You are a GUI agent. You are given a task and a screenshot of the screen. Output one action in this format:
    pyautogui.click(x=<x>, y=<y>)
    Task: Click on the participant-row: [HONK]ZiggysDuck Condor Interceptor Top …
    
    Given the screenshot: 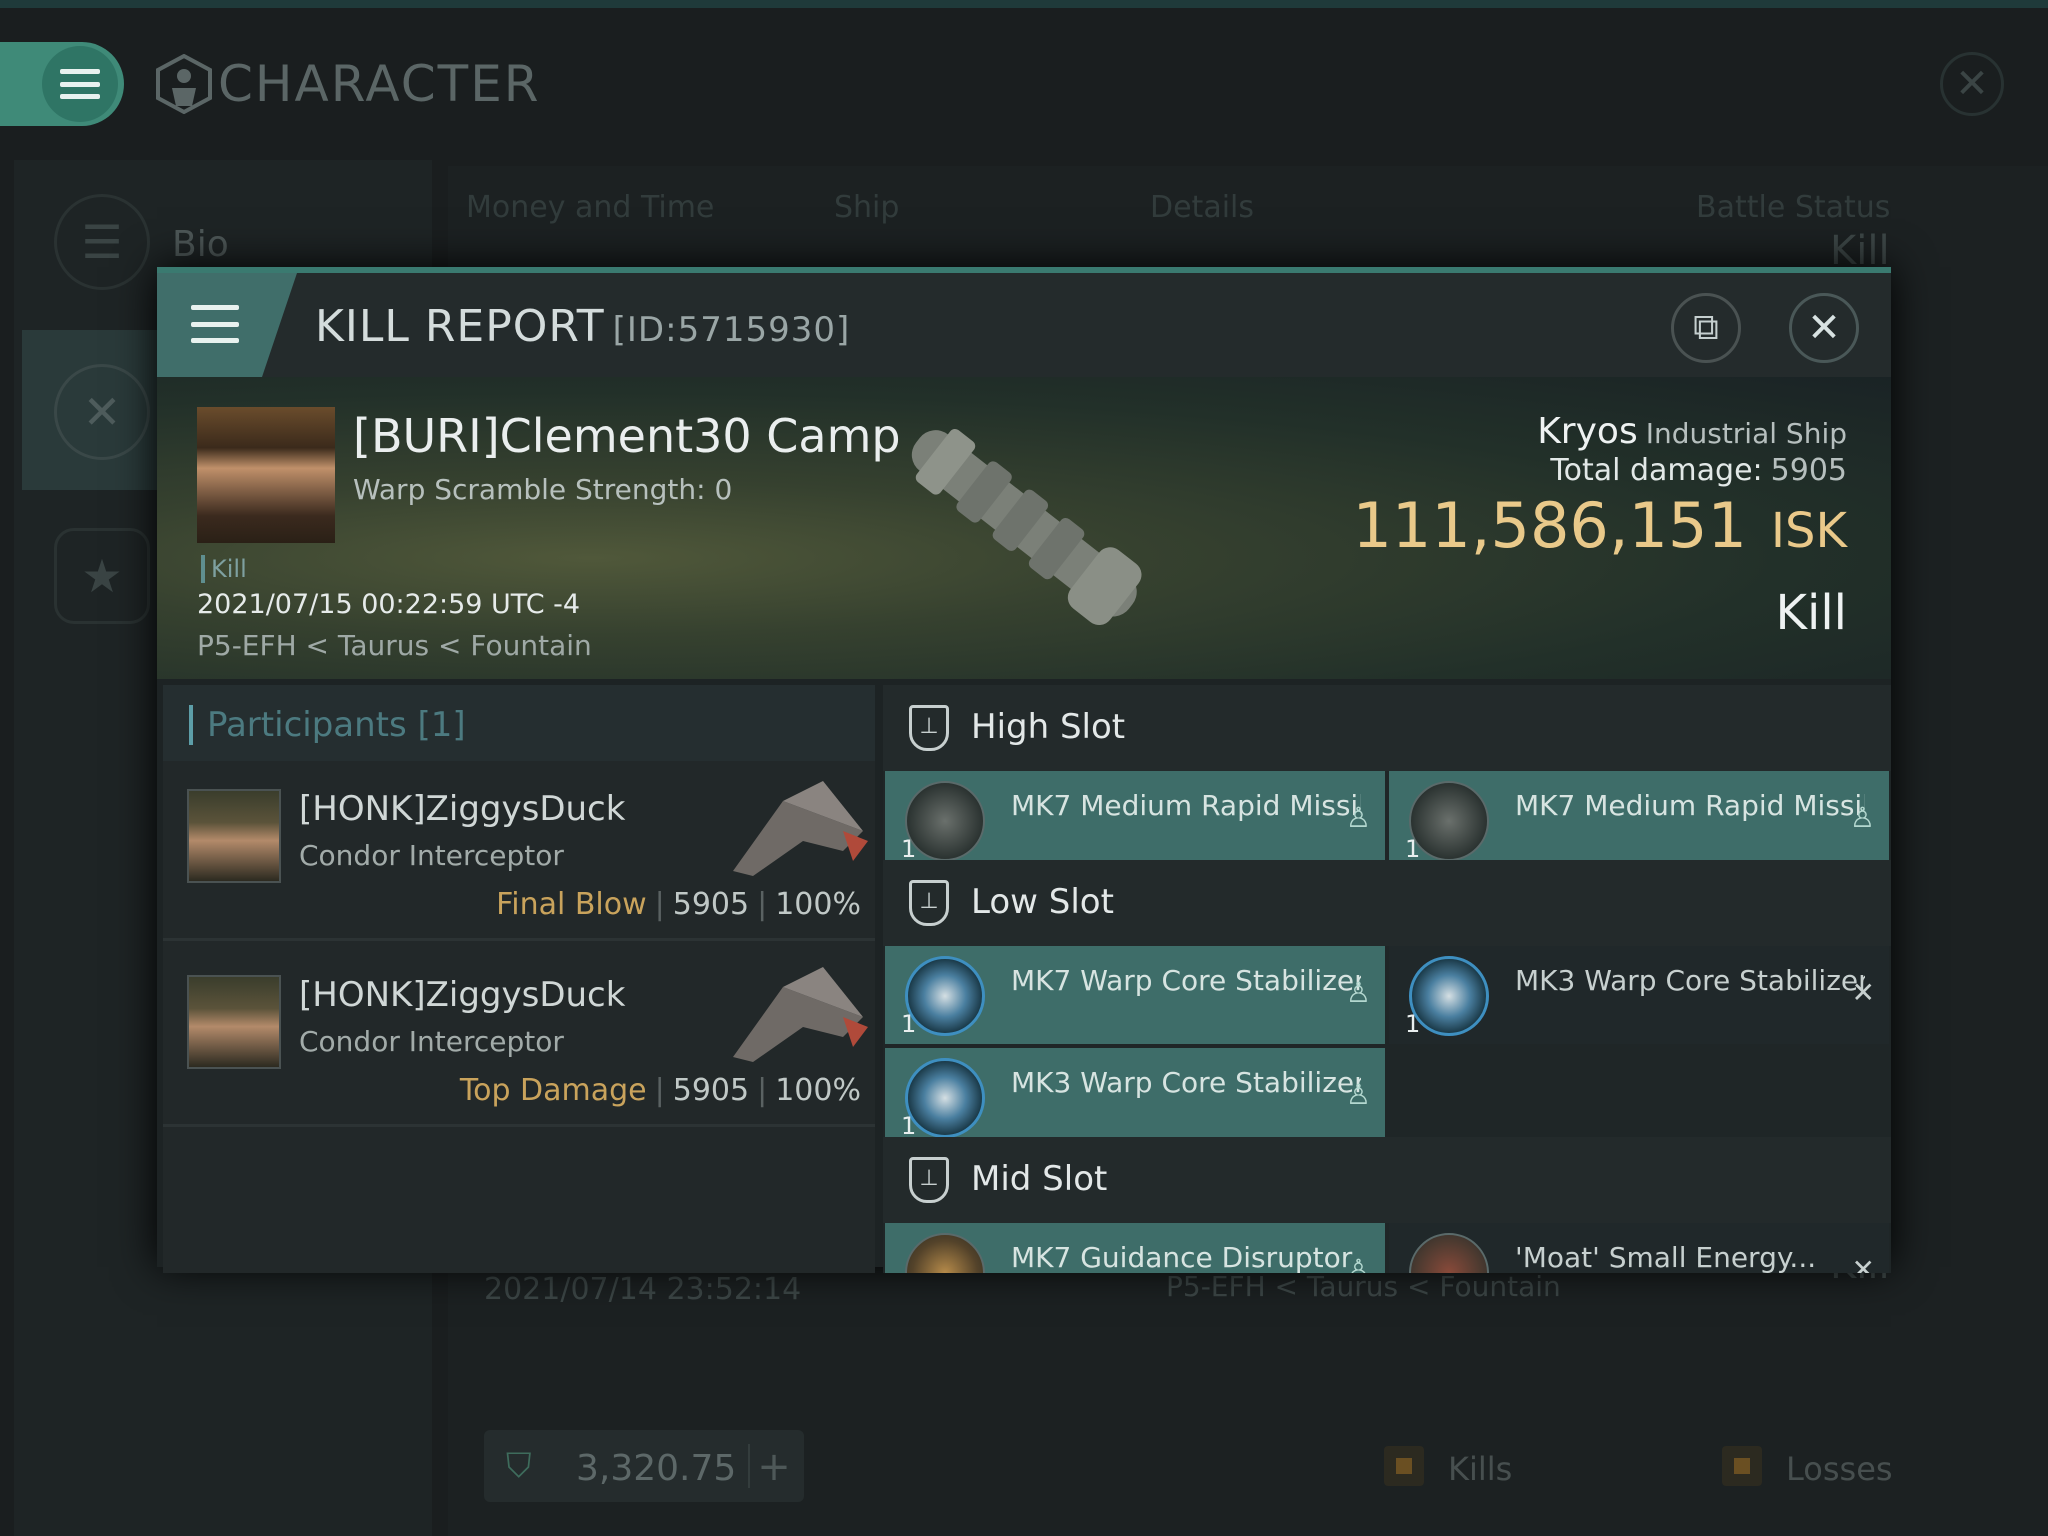 What is the action you would take?
    pyautogui.click(x=519, y=1037)
    